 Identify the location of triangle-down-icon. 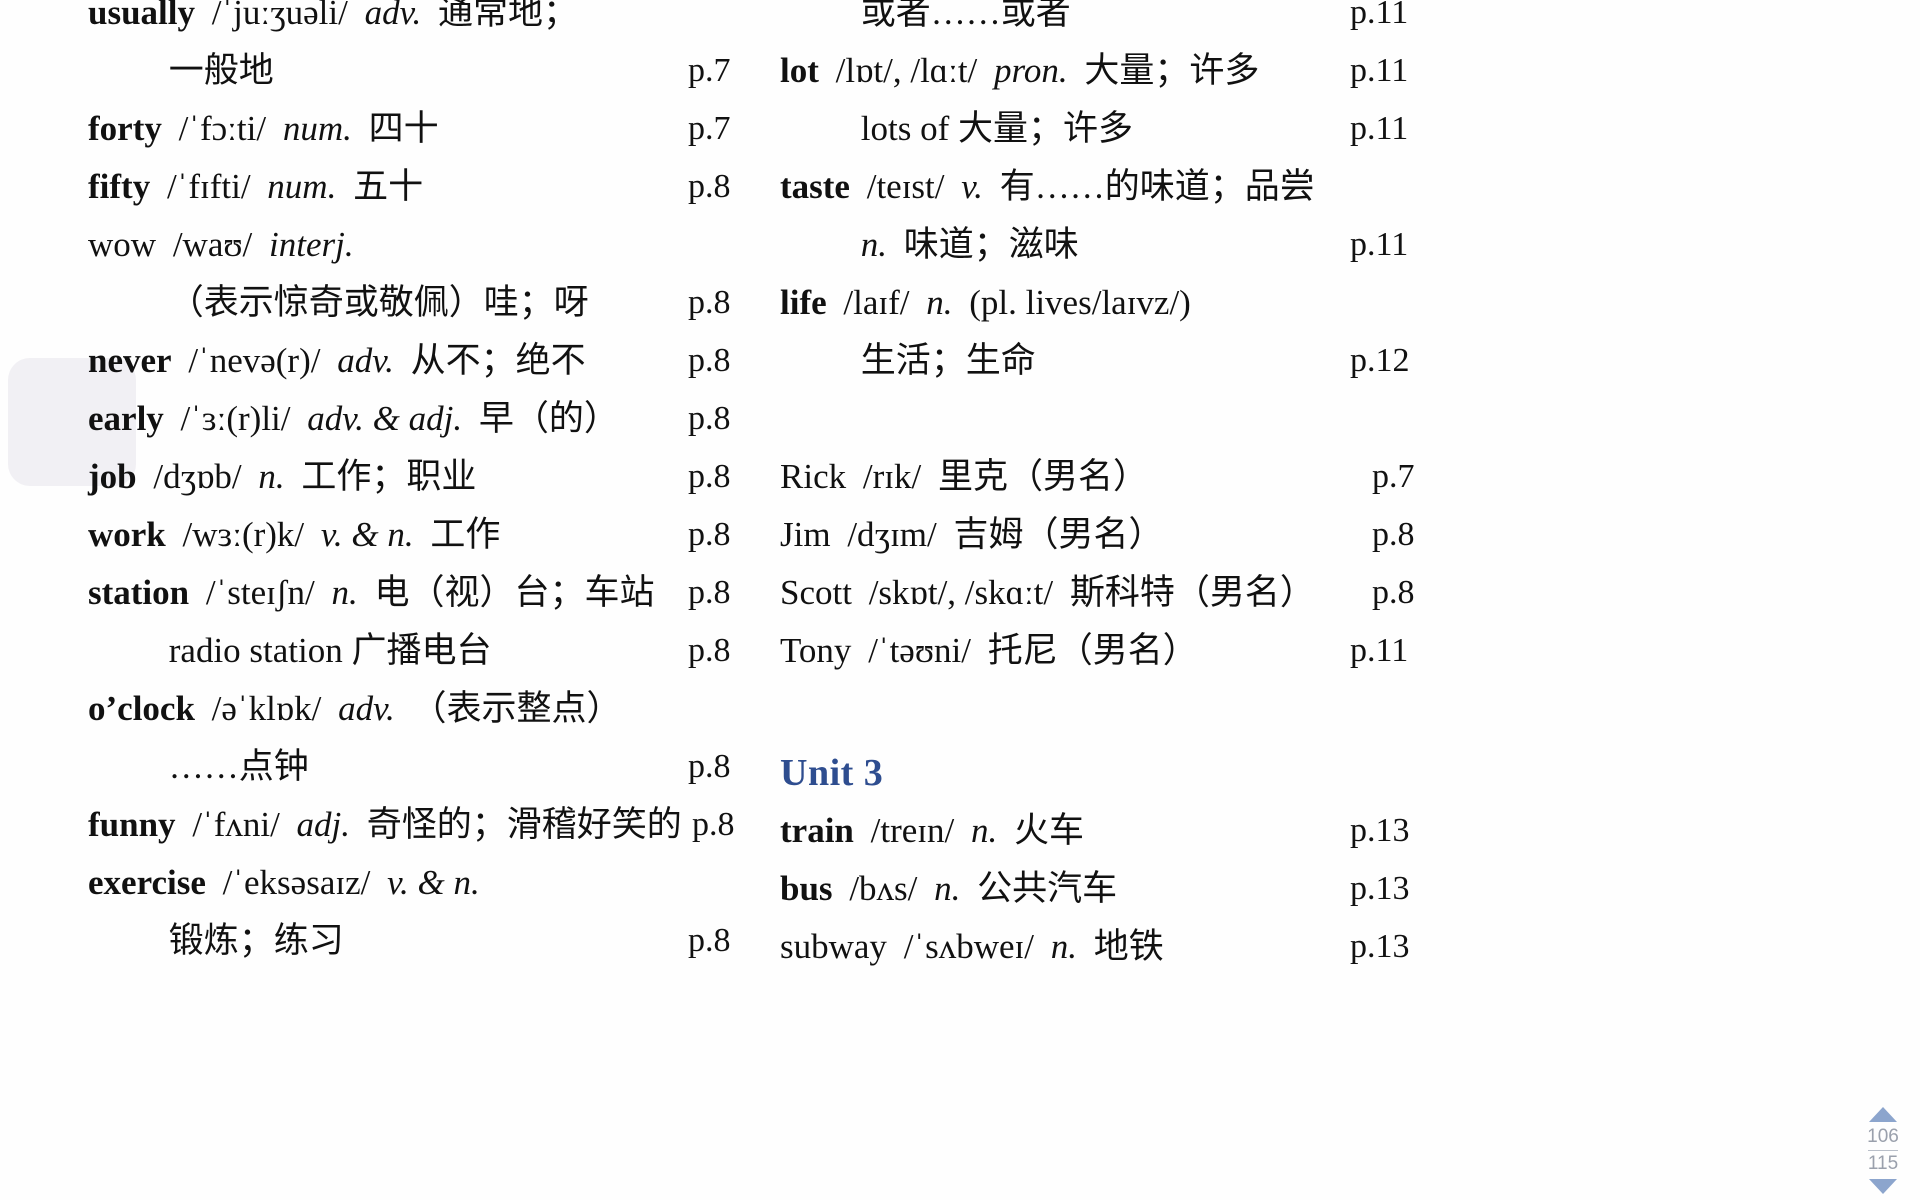
(1883, 1186).